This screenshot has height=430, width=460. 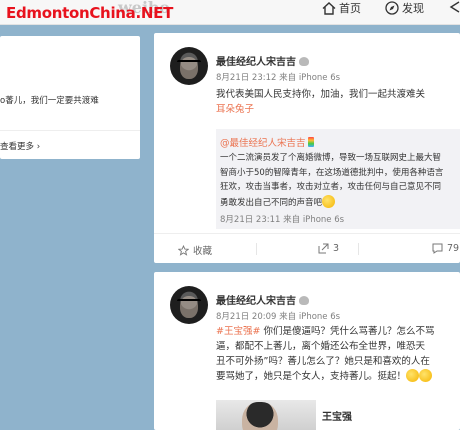 I want to click on watermark-edmontonchina: EdmontonChina.NET, so click(x=90, y=13).